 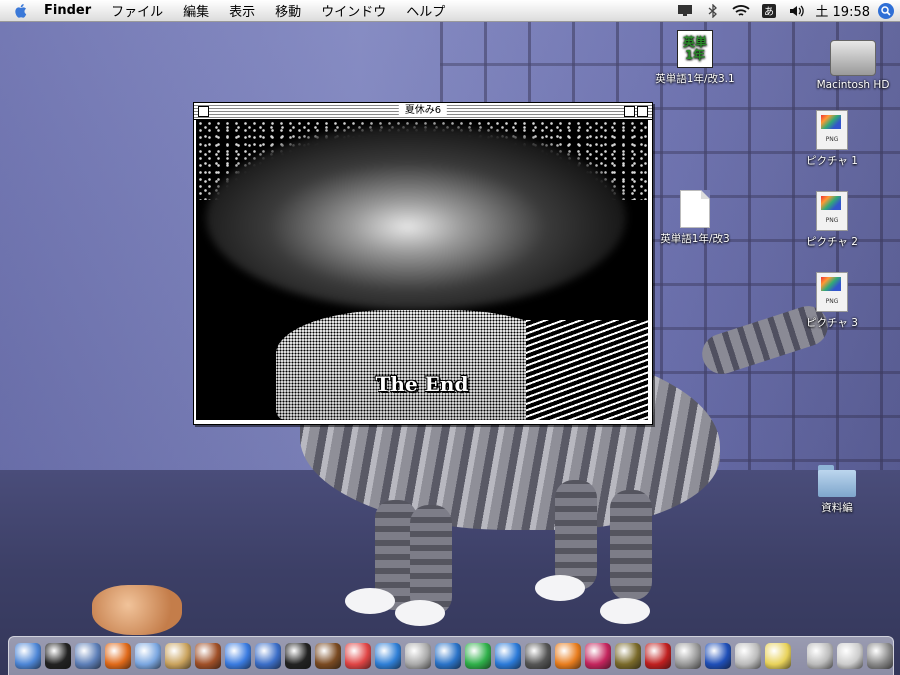 I want to click on icon-label: 英単語1年/改3.1, so click(x=695, y=79).